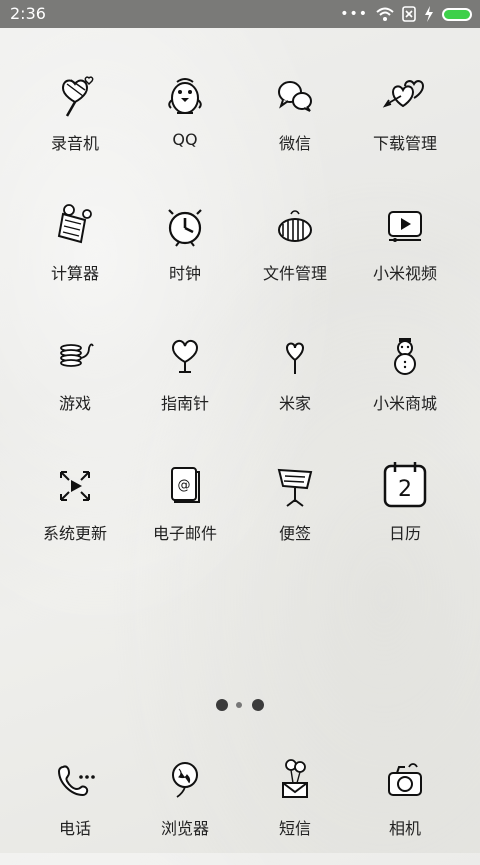 This screenshot has height=865, width=480. I want to click on app-recorder: 录音机, so click(75, 125).